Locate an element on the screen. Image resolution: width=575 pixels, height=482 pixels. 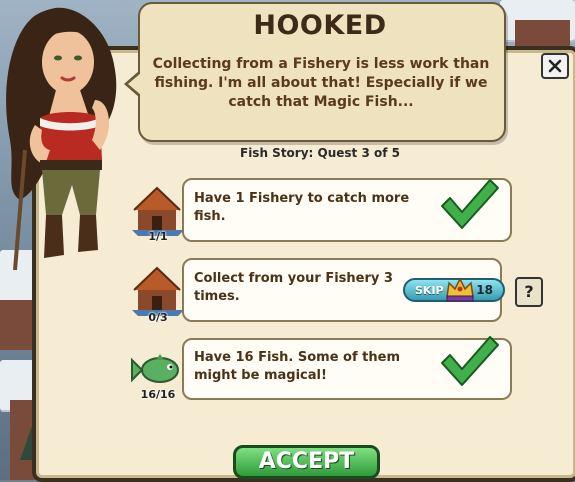
quest-title: HOOKED is located at coordinates (320, 25).